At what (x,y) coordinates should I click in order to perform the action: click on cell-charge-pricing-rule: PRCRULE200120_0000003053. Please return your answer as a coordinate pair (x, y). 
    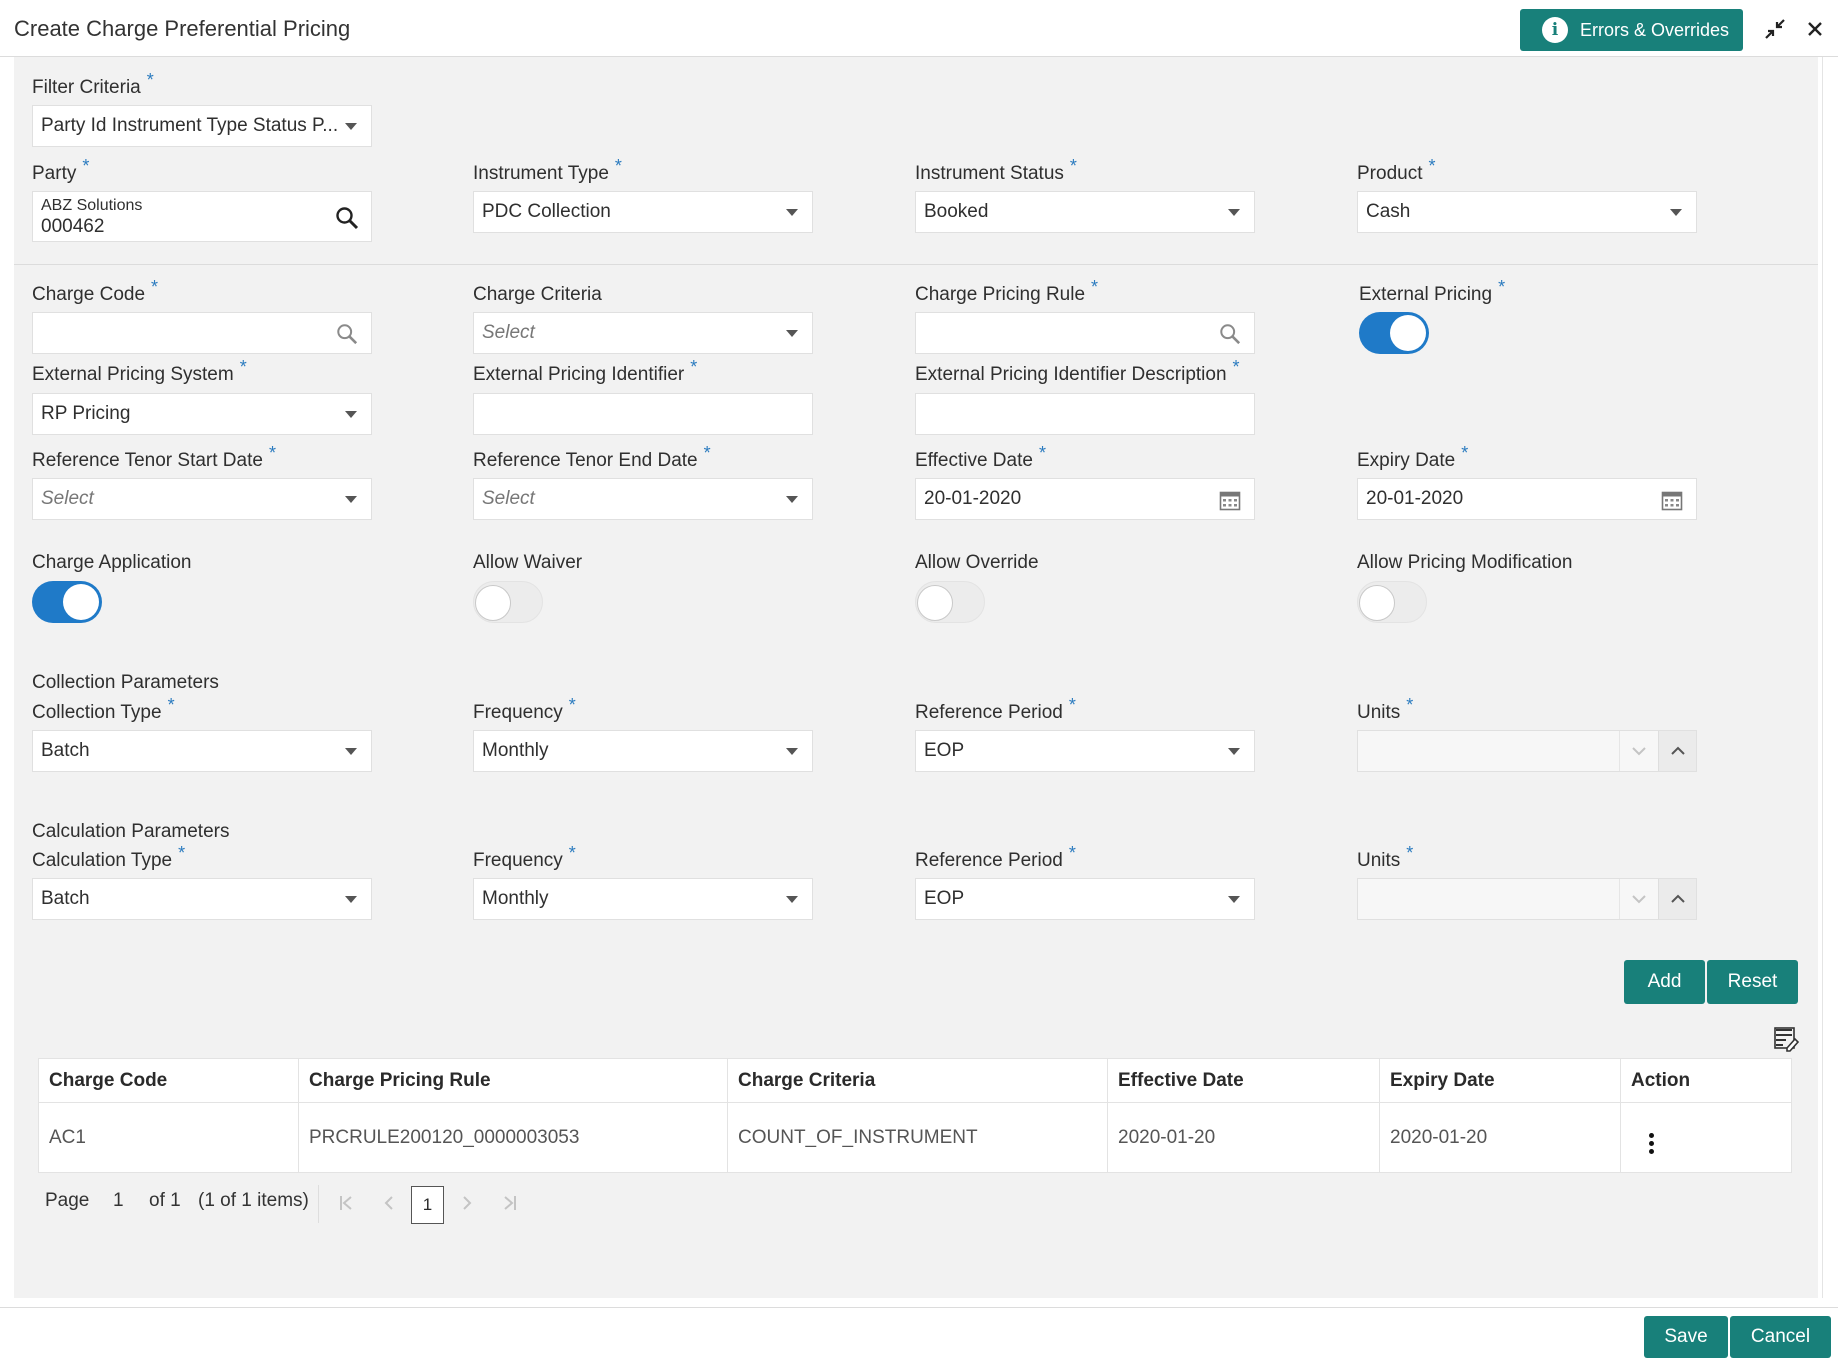
    Looking at the image, I should click on (513, 1137).